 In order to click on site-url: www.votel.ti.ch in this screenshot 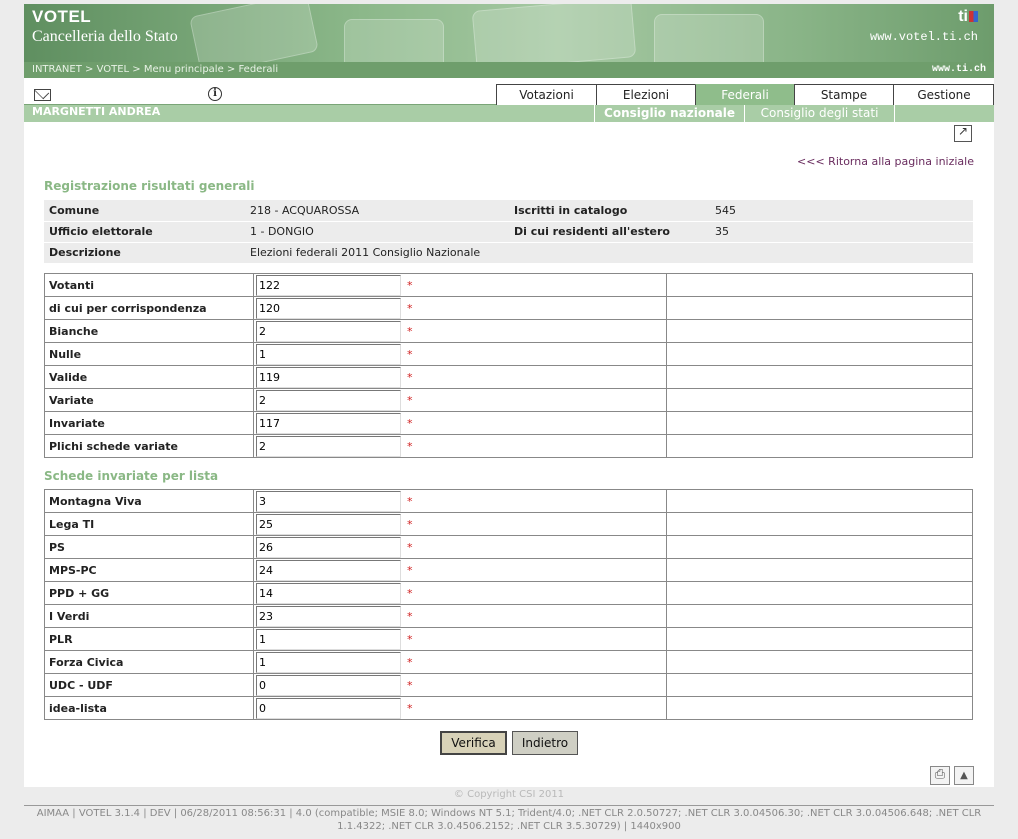, I will do `click(924, 37)`.